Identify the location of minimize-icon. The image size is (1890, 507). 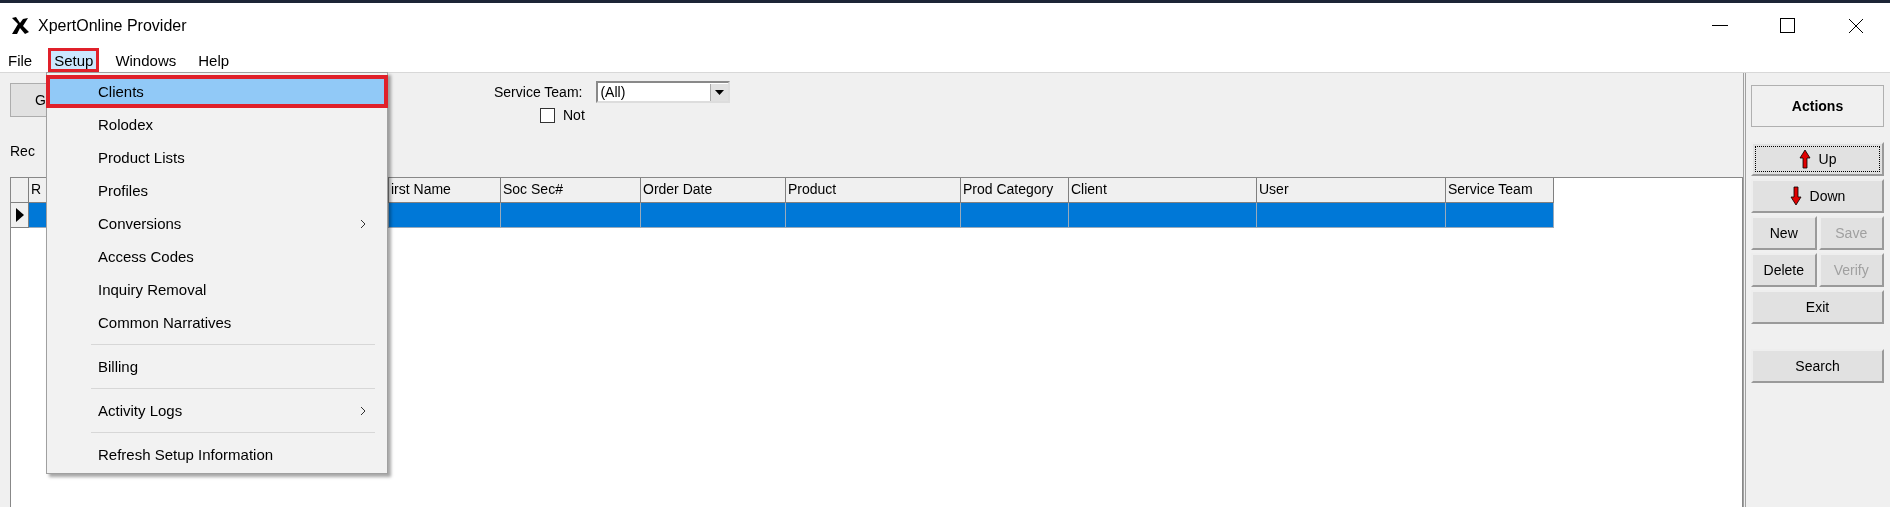
(1720, 25).